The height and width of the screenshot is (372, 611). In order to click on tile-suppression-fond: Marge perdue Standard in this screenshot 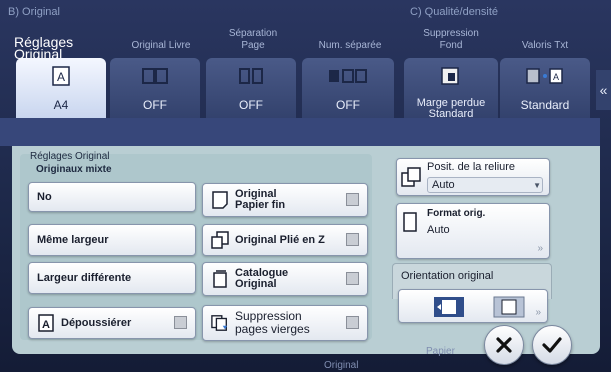, I will do `click(451, 89)`.